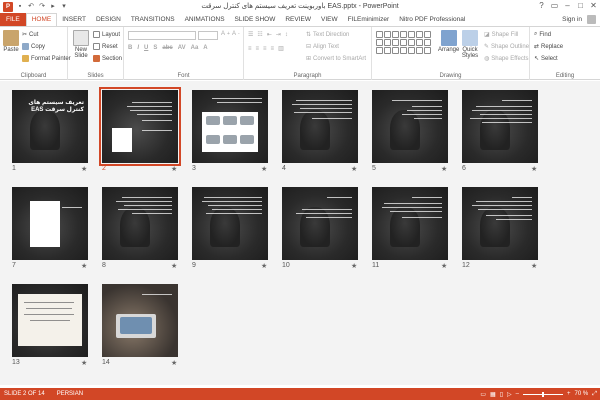  Describe the element at coordinates (278, 34) in the screenshot. I see `increase-indent-icon: ⇥` at that location.